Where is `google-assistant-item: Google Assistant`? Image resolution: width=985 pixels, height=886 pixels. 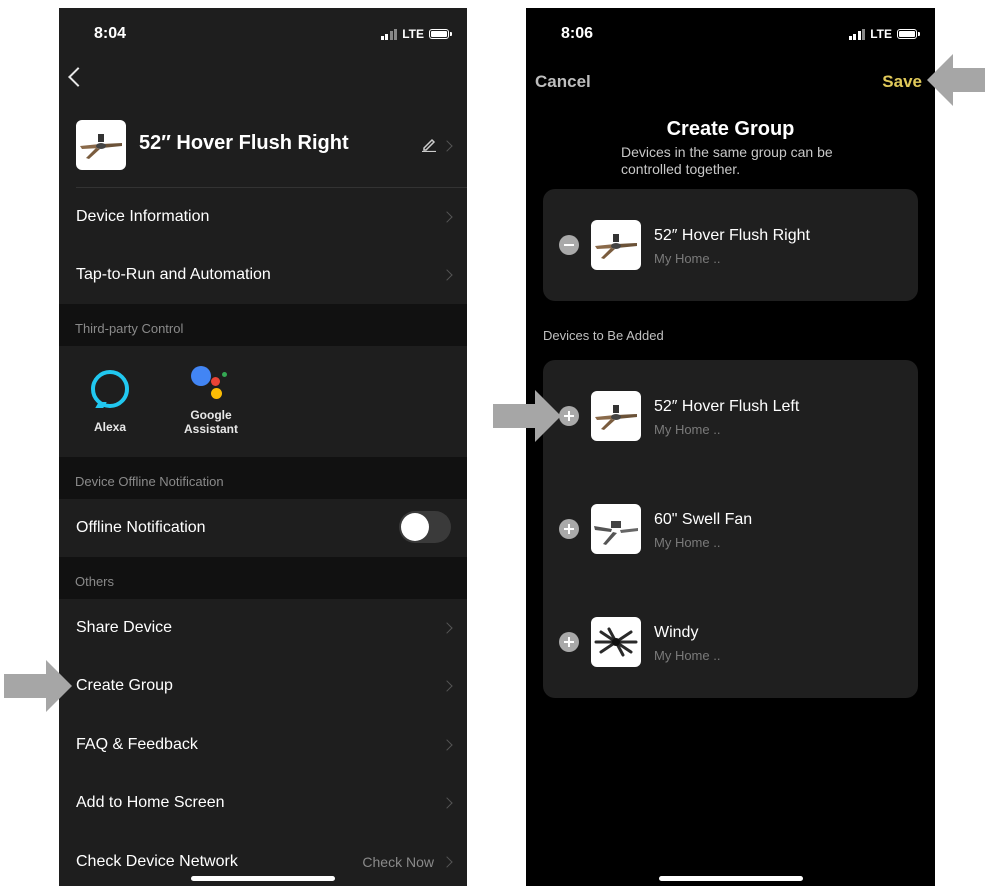 google-assistant-item: Google Assistant is located at coordinates (211, 400).